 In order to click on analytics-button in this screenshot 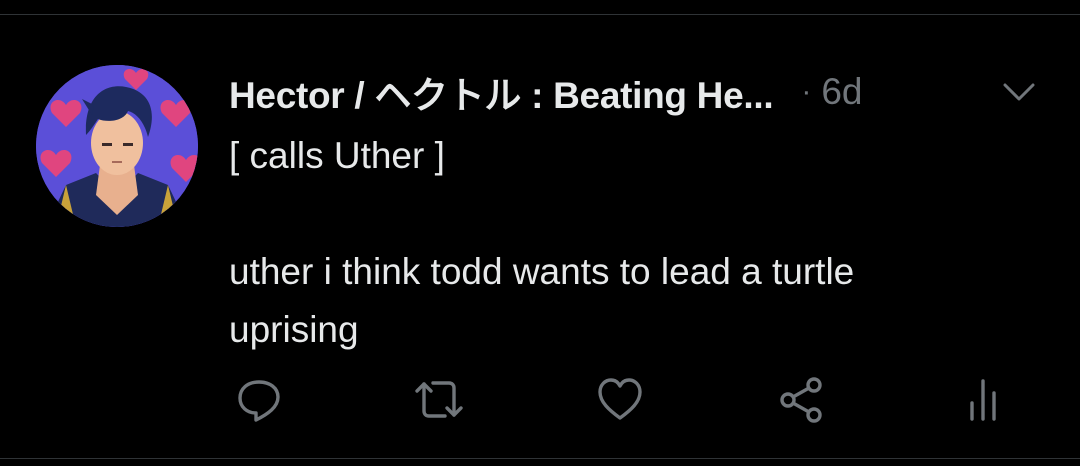, I will do `click(983, 400)`.